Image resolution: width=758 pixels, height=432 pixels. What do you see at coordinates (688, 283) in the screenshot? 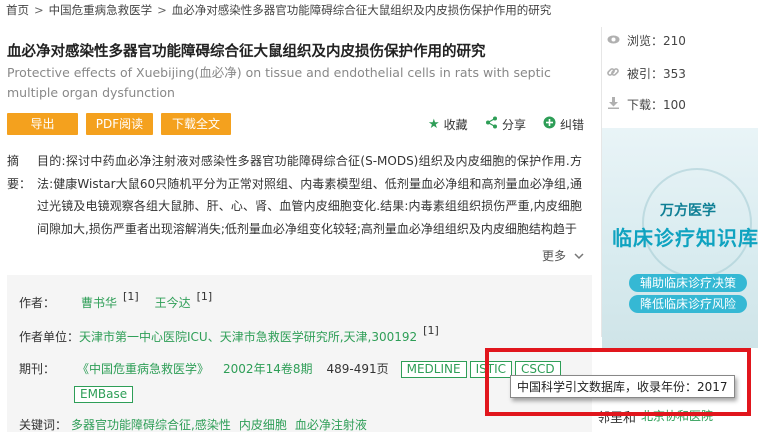
I see `ad-pill: 辅助临床诊疗决策` at bounding box center [688, 283].